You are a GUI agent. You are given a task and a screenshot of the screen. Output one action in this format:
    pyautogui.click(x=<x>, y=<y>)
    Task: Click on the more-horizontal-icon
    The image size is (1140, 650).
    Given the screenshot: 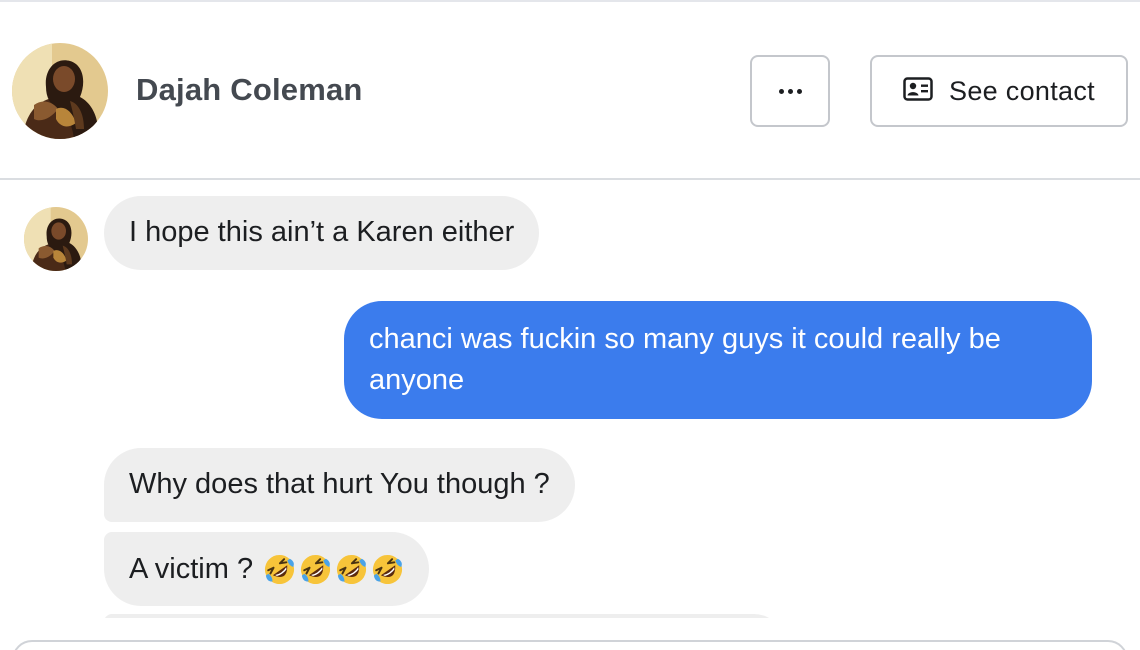 What is the action you would take?
    pyautogui.click(x=790, y=91)
    